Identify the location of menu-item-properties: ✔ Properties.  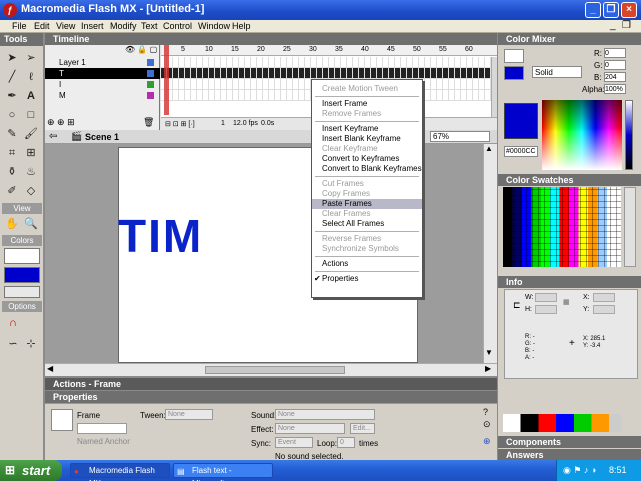
(367, 279).